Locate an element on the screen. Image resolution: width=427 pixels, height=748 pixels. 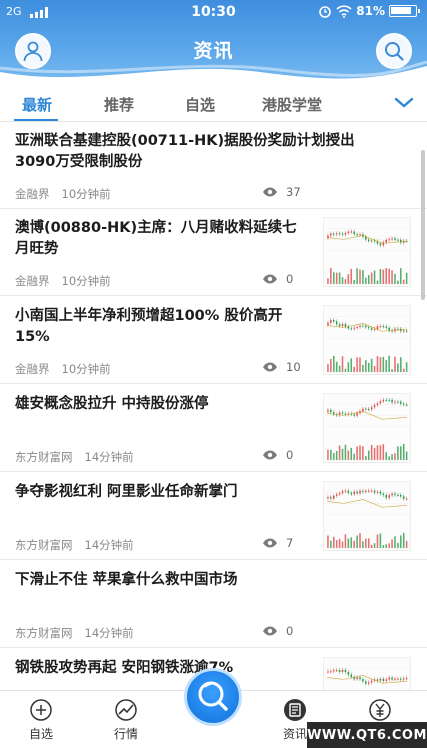
headline-line-1: 雄安概念股拉升 中持股份涨停 is located at coordinates (112, 404).